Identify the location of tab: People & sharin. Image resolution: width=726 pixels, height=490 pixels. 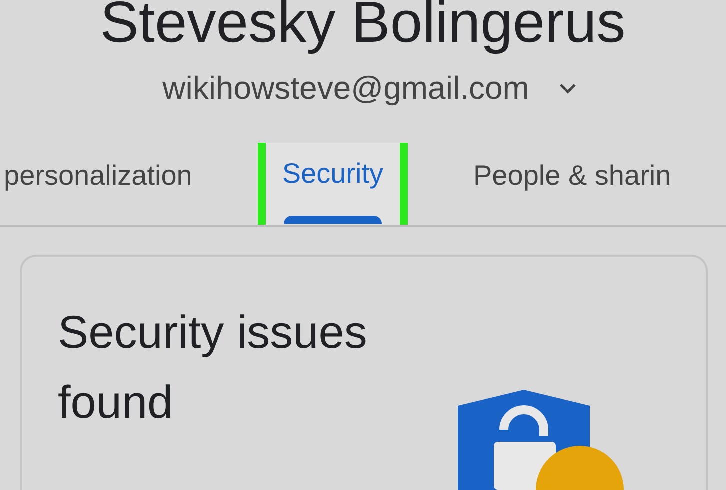
(573, 184).